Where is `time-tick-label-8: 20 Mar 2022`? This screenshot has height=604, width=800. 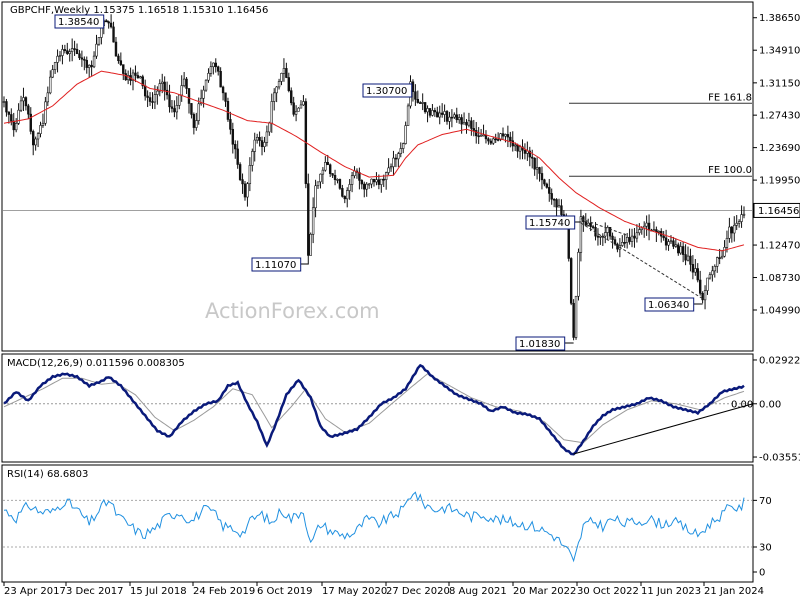 time-tick-label-8: 20 Mar 2022 is located at coordinates (544, 591).